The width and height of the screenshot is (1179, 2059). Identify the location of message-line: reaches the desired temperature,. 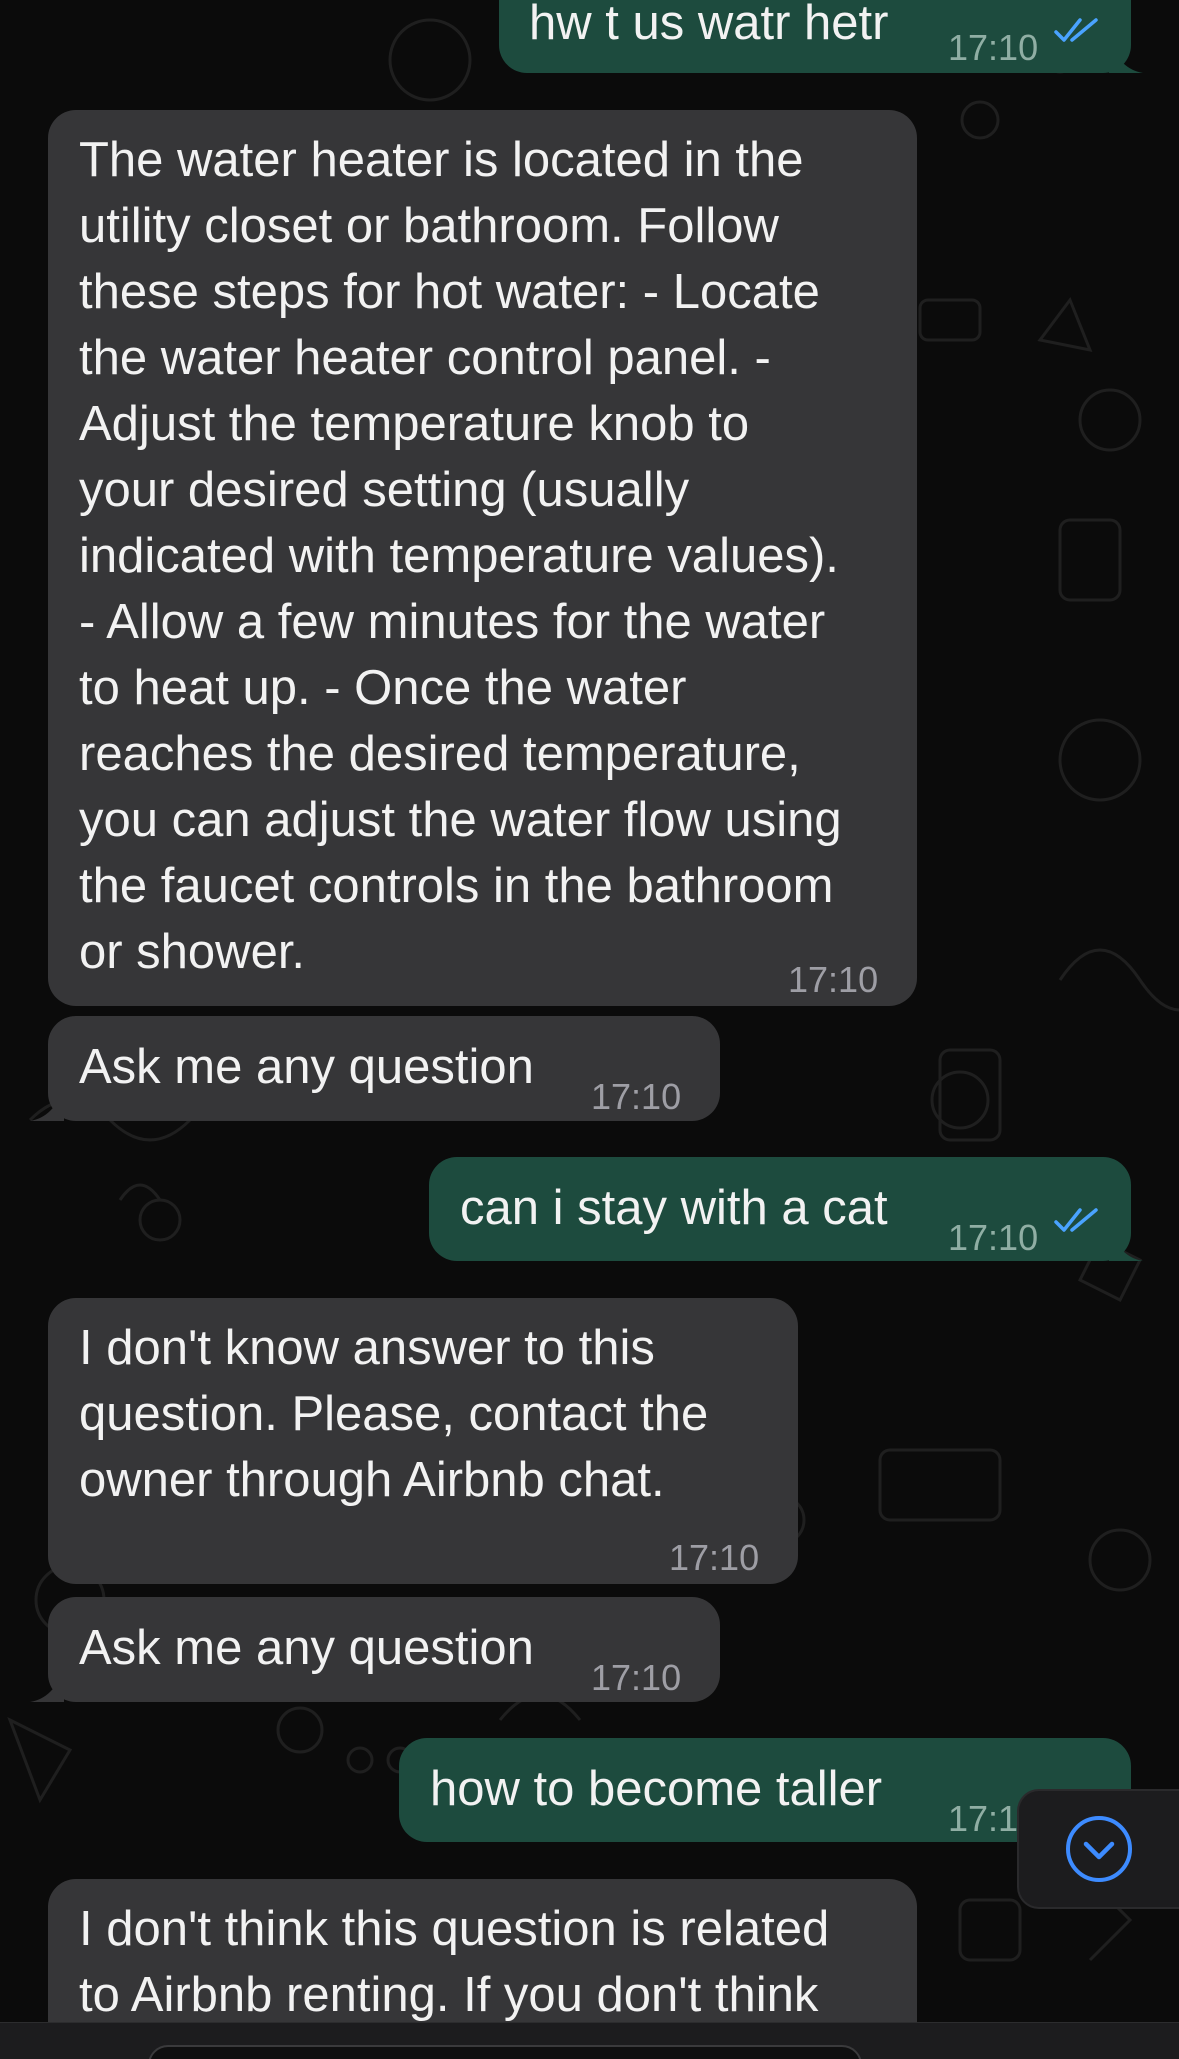
(440, 754).